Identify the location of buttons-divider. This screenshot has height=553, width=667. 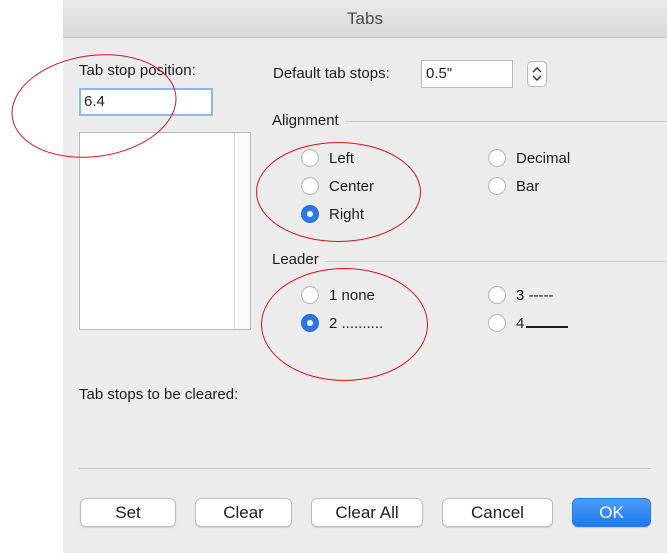
(365, 468).